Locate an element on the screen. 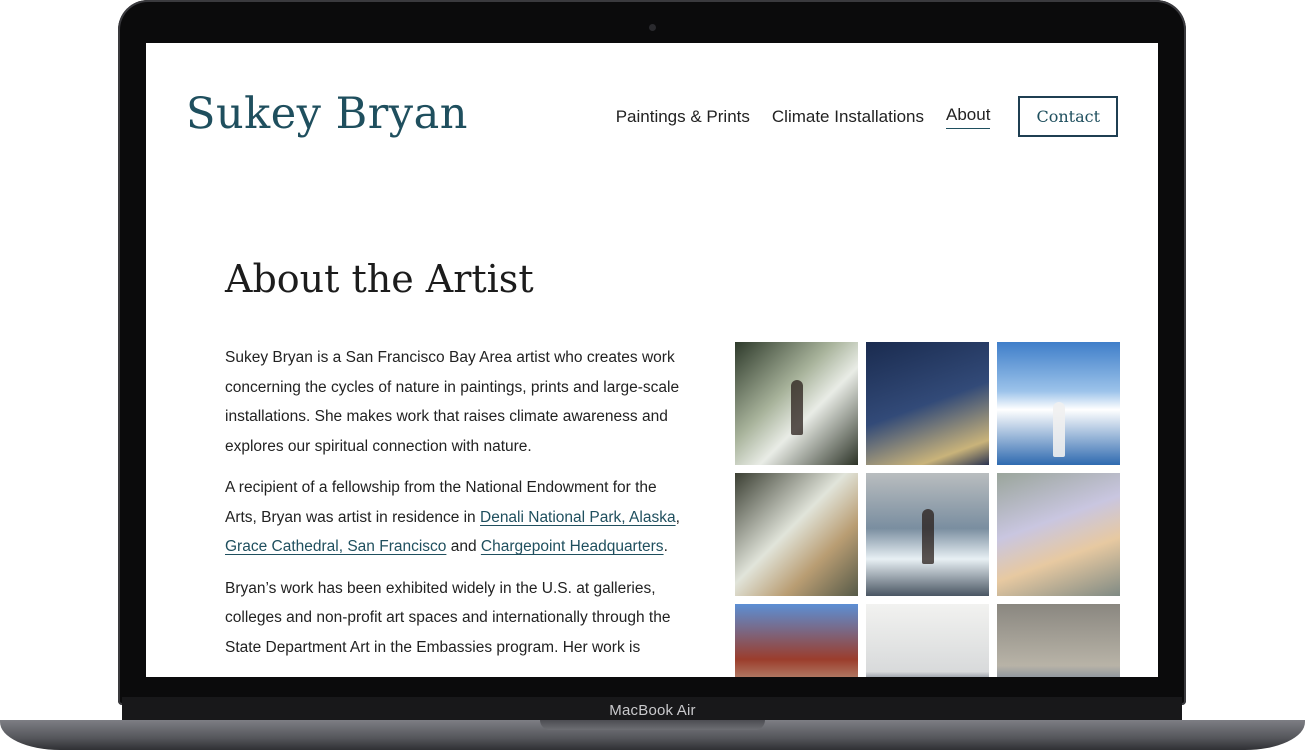  paragraph-2-sep1: , is located at coordinates (677, 517).